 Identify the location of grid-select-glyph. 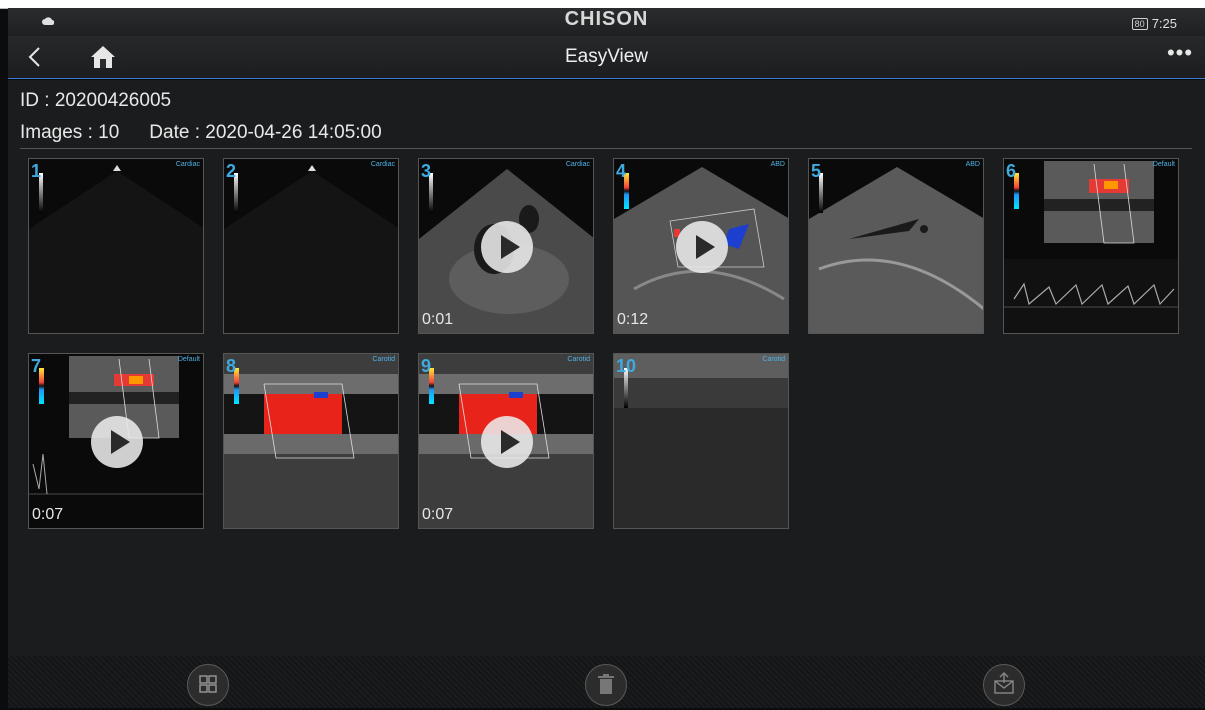
(208, 684).